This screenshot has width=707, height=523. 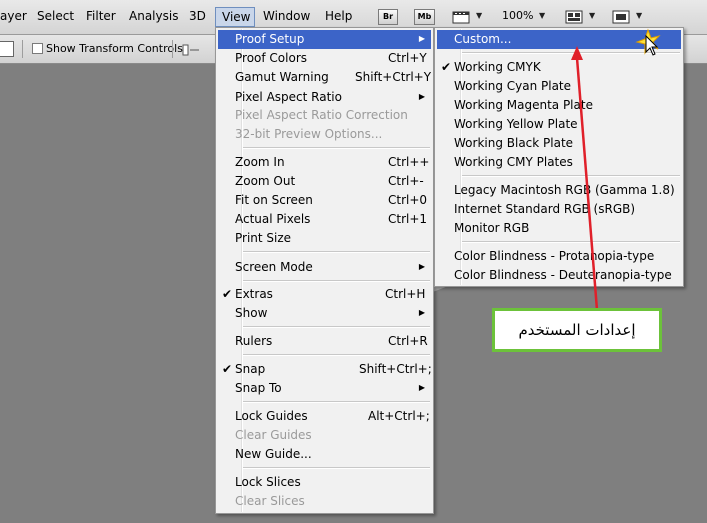 What do you see at coordinates (649, 44) in the screenshot?
I see `cursor-sparkle-icon` at bounding box center [649, 44].